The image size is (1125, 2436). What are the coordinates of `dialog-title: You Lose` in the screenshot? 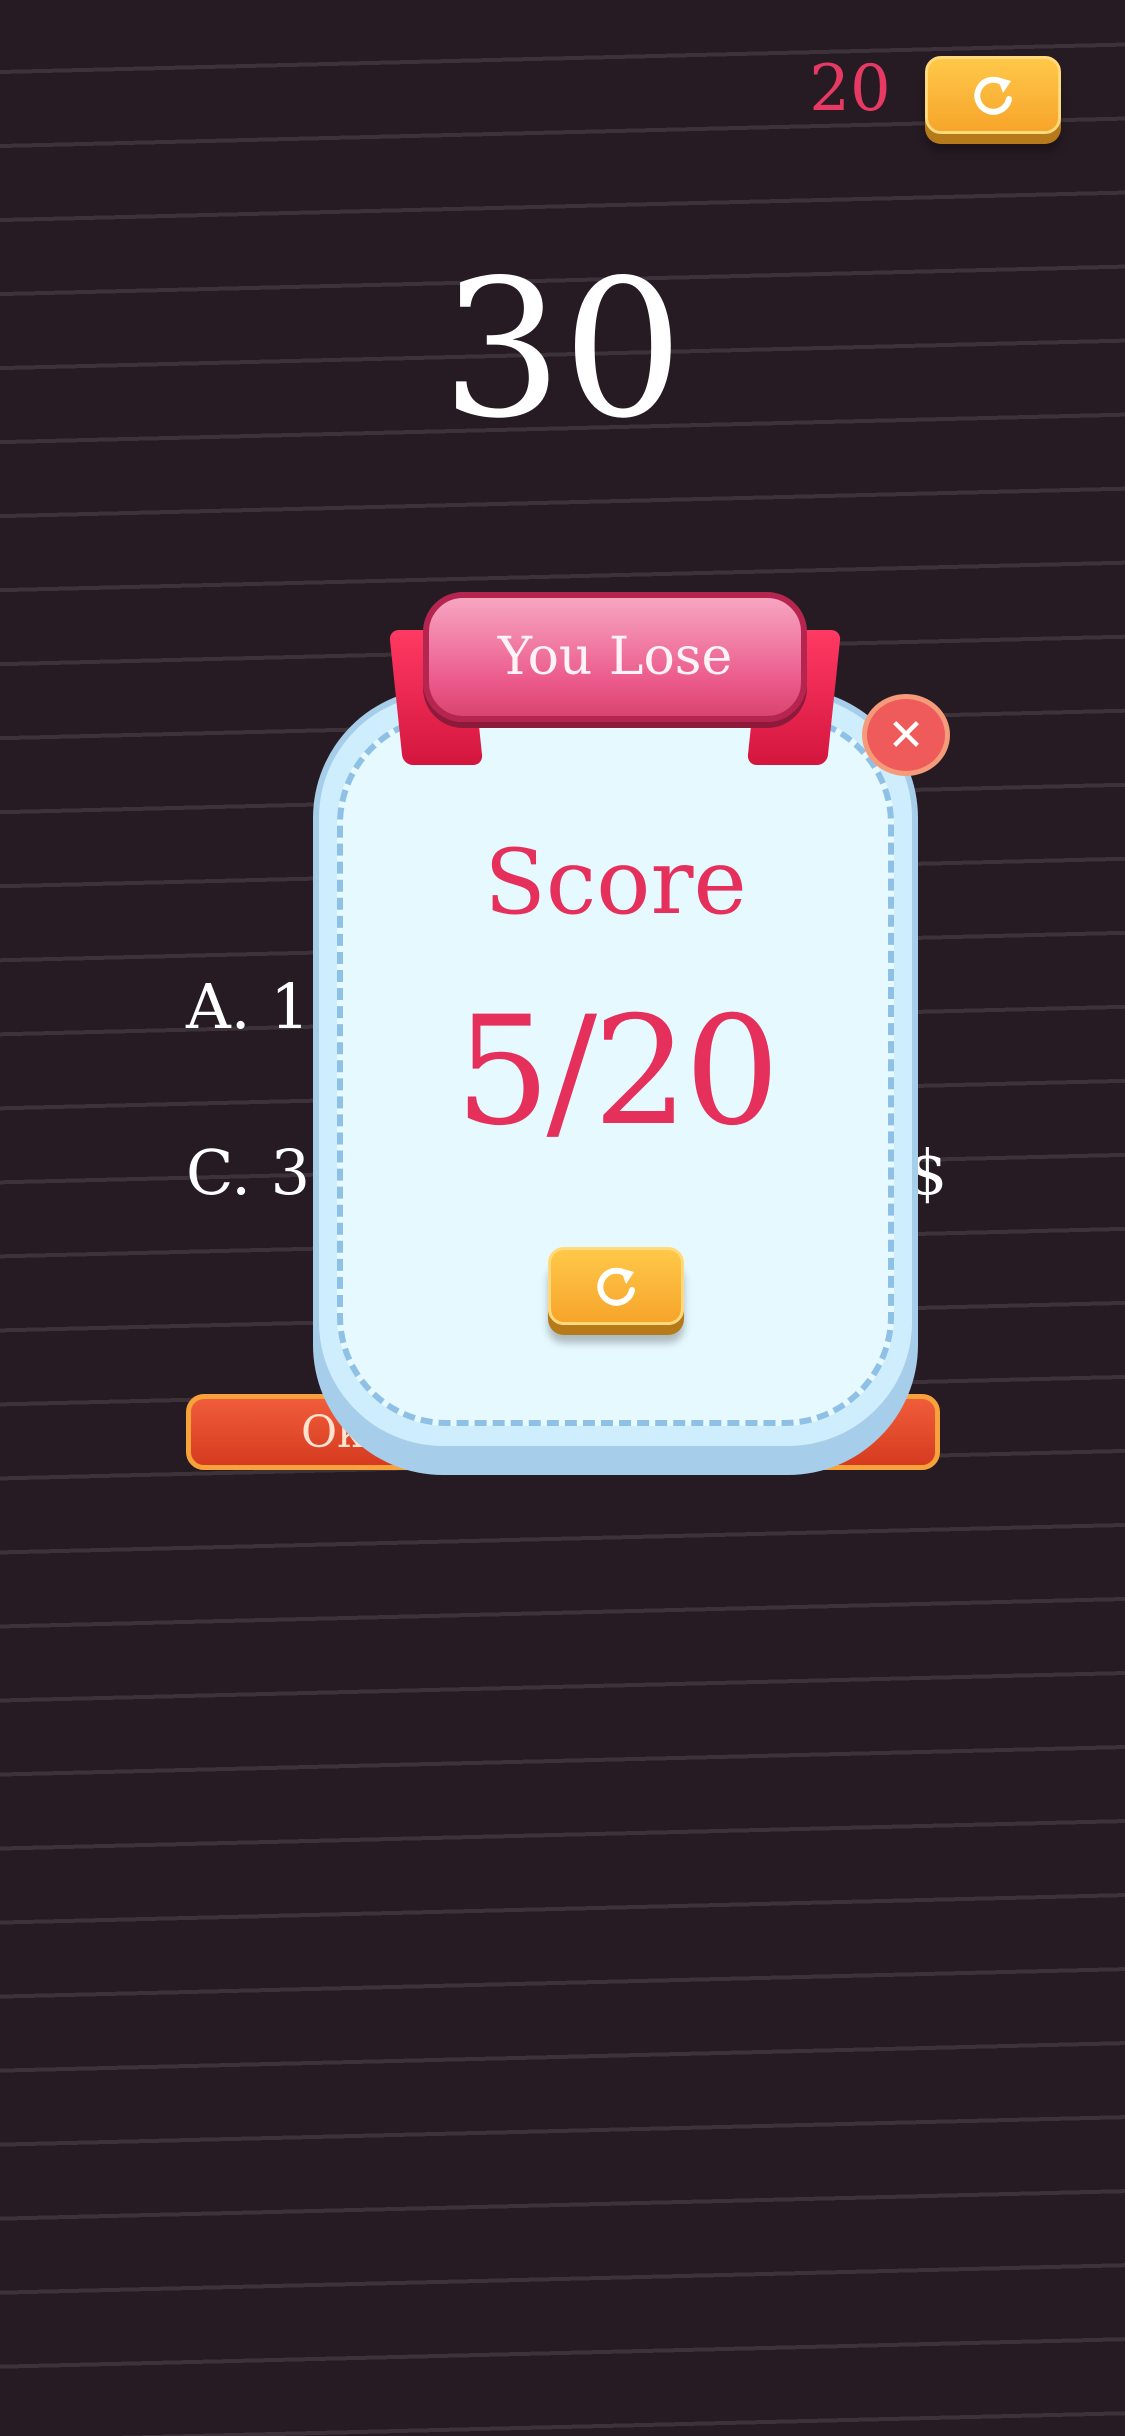 It's located at (615, 657).